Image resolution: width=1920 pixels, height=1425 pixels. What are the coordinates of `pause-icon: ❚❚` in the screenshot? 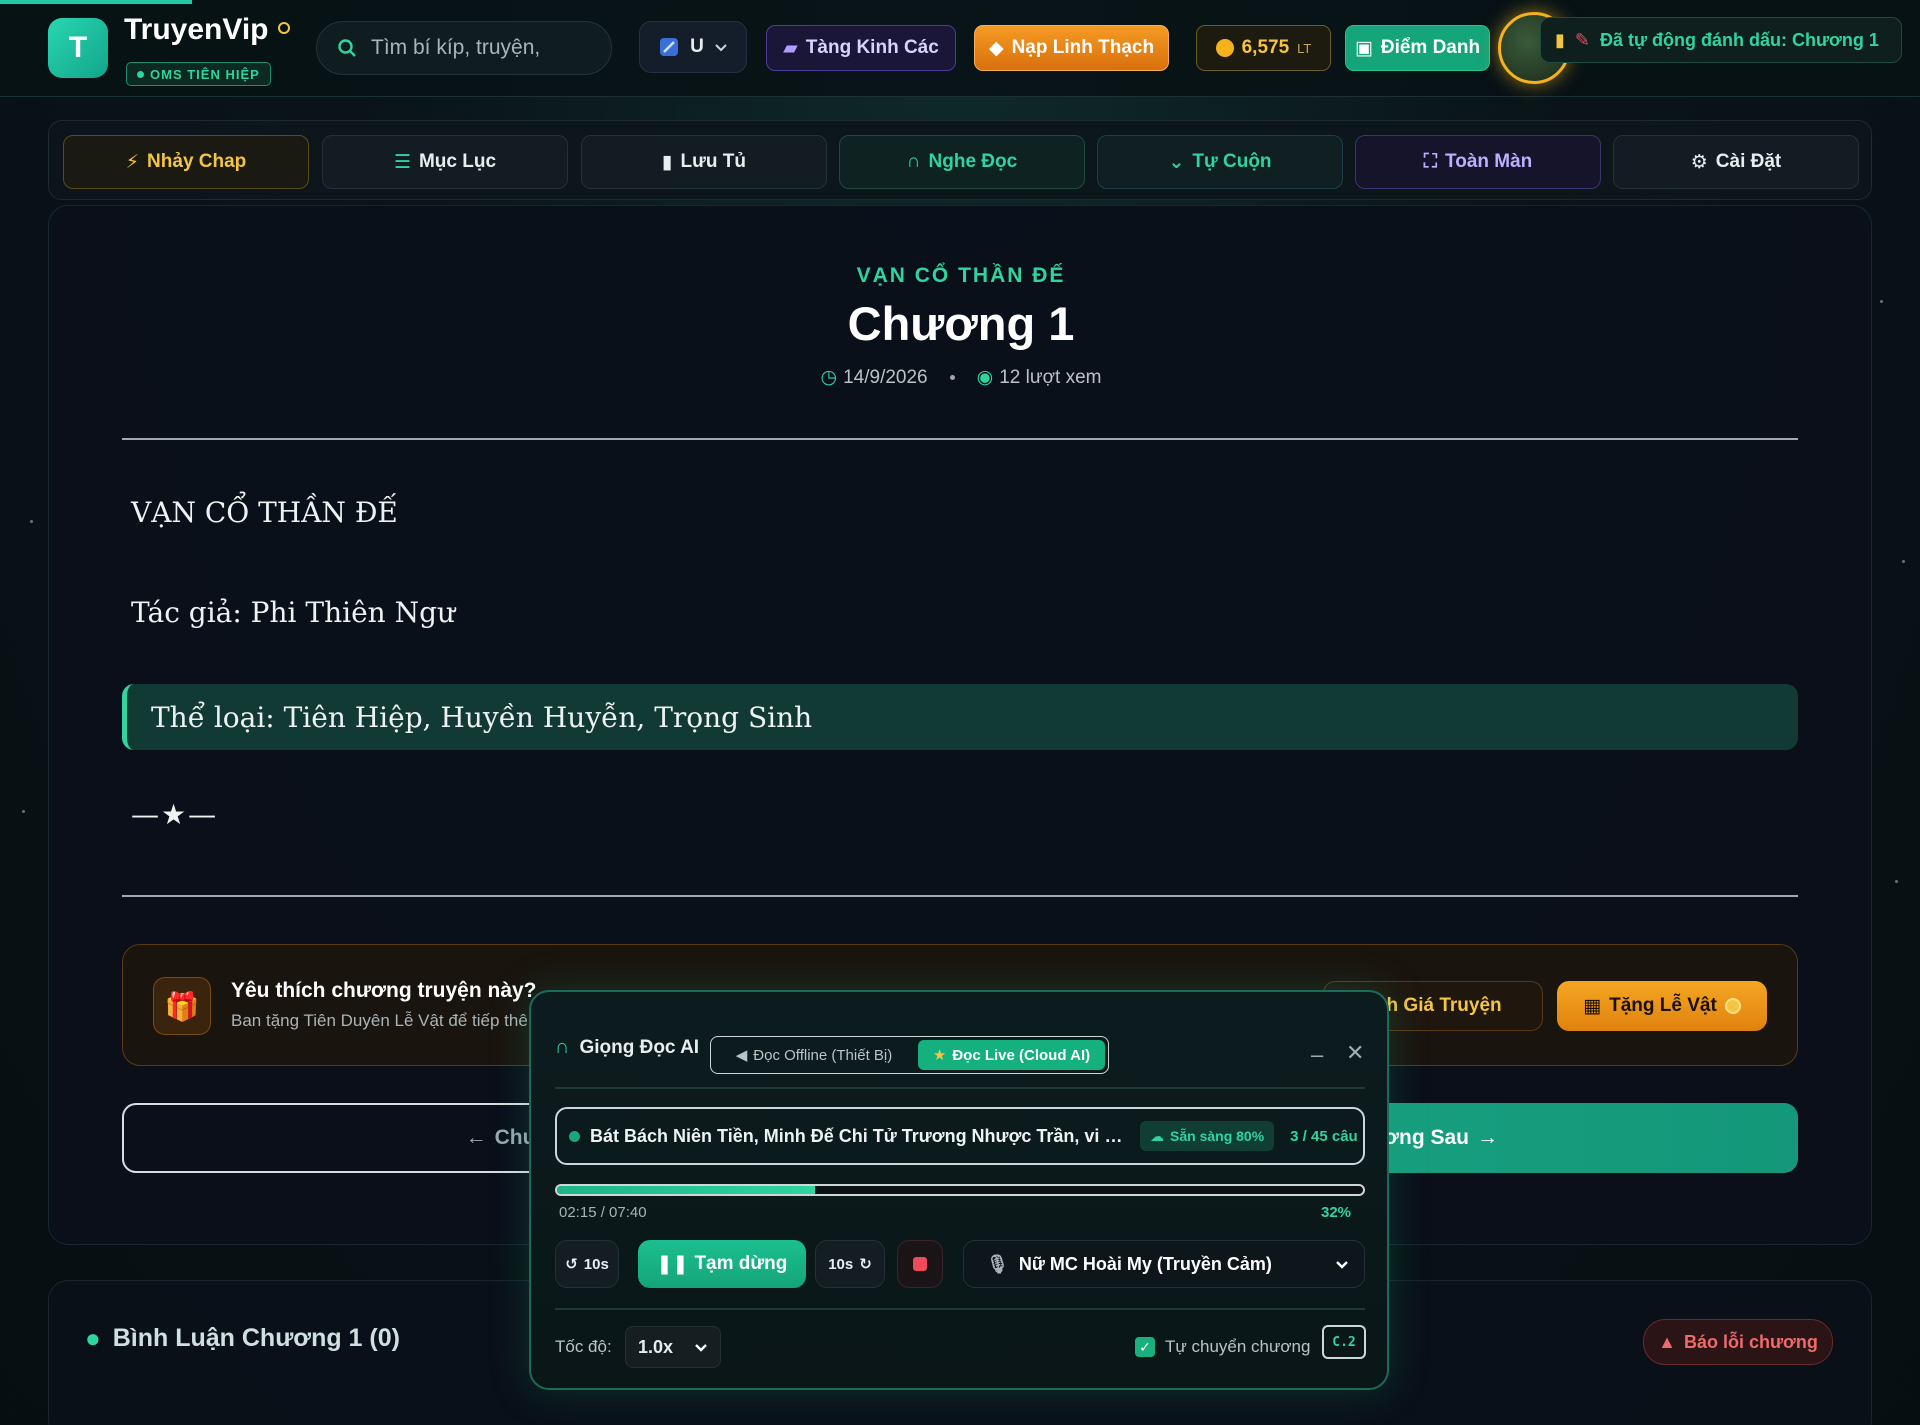 It's located at (672, 1264).